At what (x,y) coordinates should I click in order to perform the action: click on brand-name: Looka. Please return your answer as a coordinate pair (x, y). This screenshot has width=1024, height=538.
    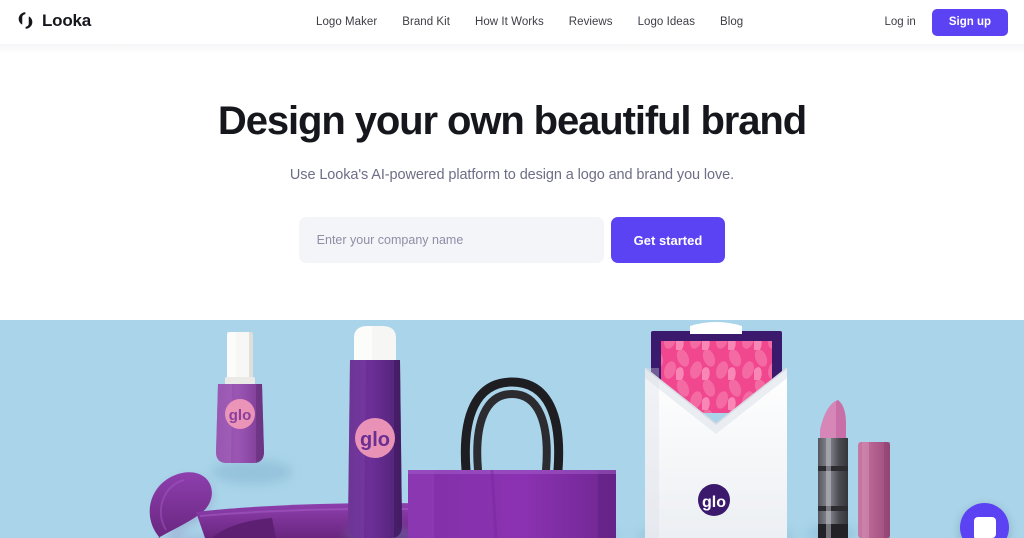
    Looking at the image, I should click on (67, 20).